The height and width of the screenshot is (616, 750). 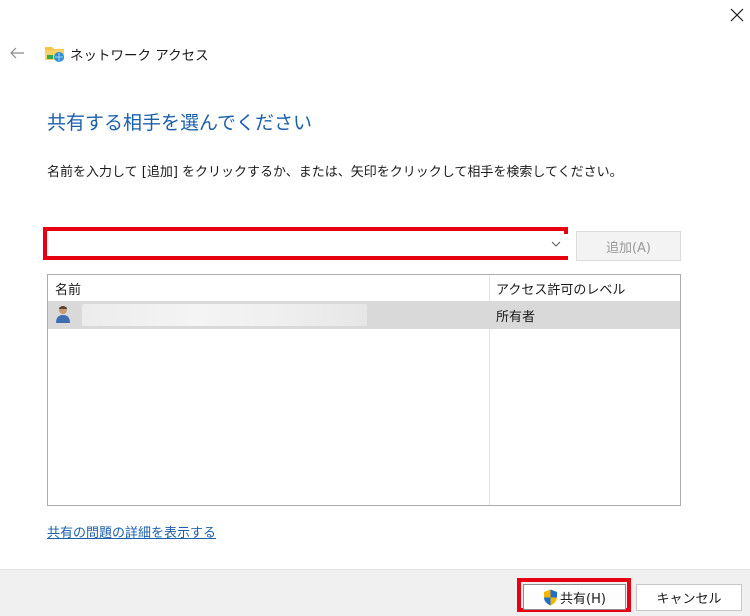 I want to click on user-icon, so click(x=63, y=314).